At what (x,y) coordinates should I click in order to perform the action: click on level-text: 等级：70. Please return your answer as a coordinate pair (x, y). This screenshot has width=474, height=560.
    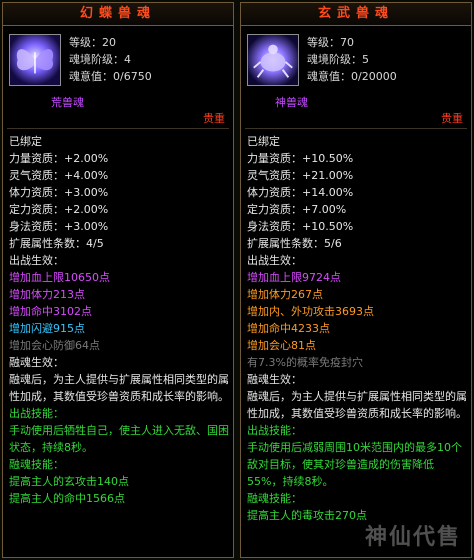
    Looking at the image, I should click on (330, 42).